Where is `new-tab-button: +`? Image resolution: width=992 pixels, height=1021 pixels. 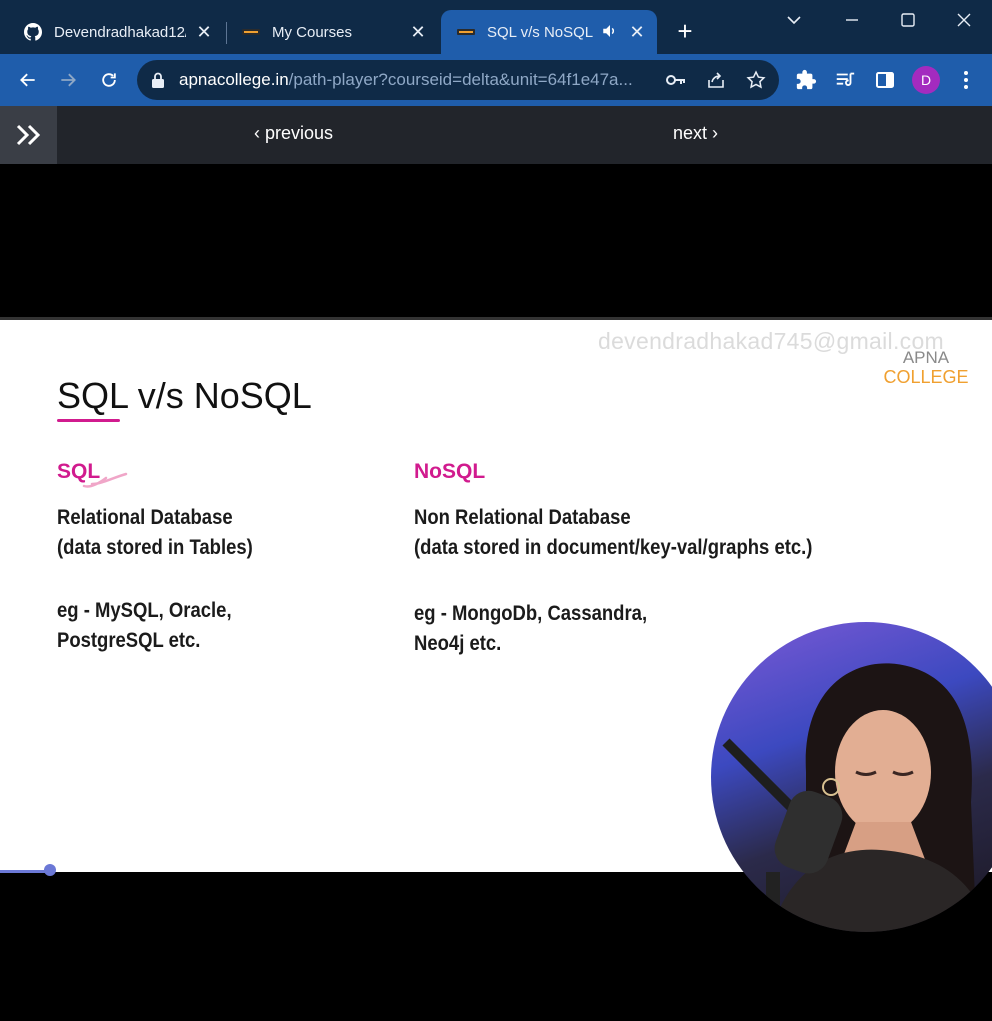
new-tab-button: + is located at coordinates (685, 31).